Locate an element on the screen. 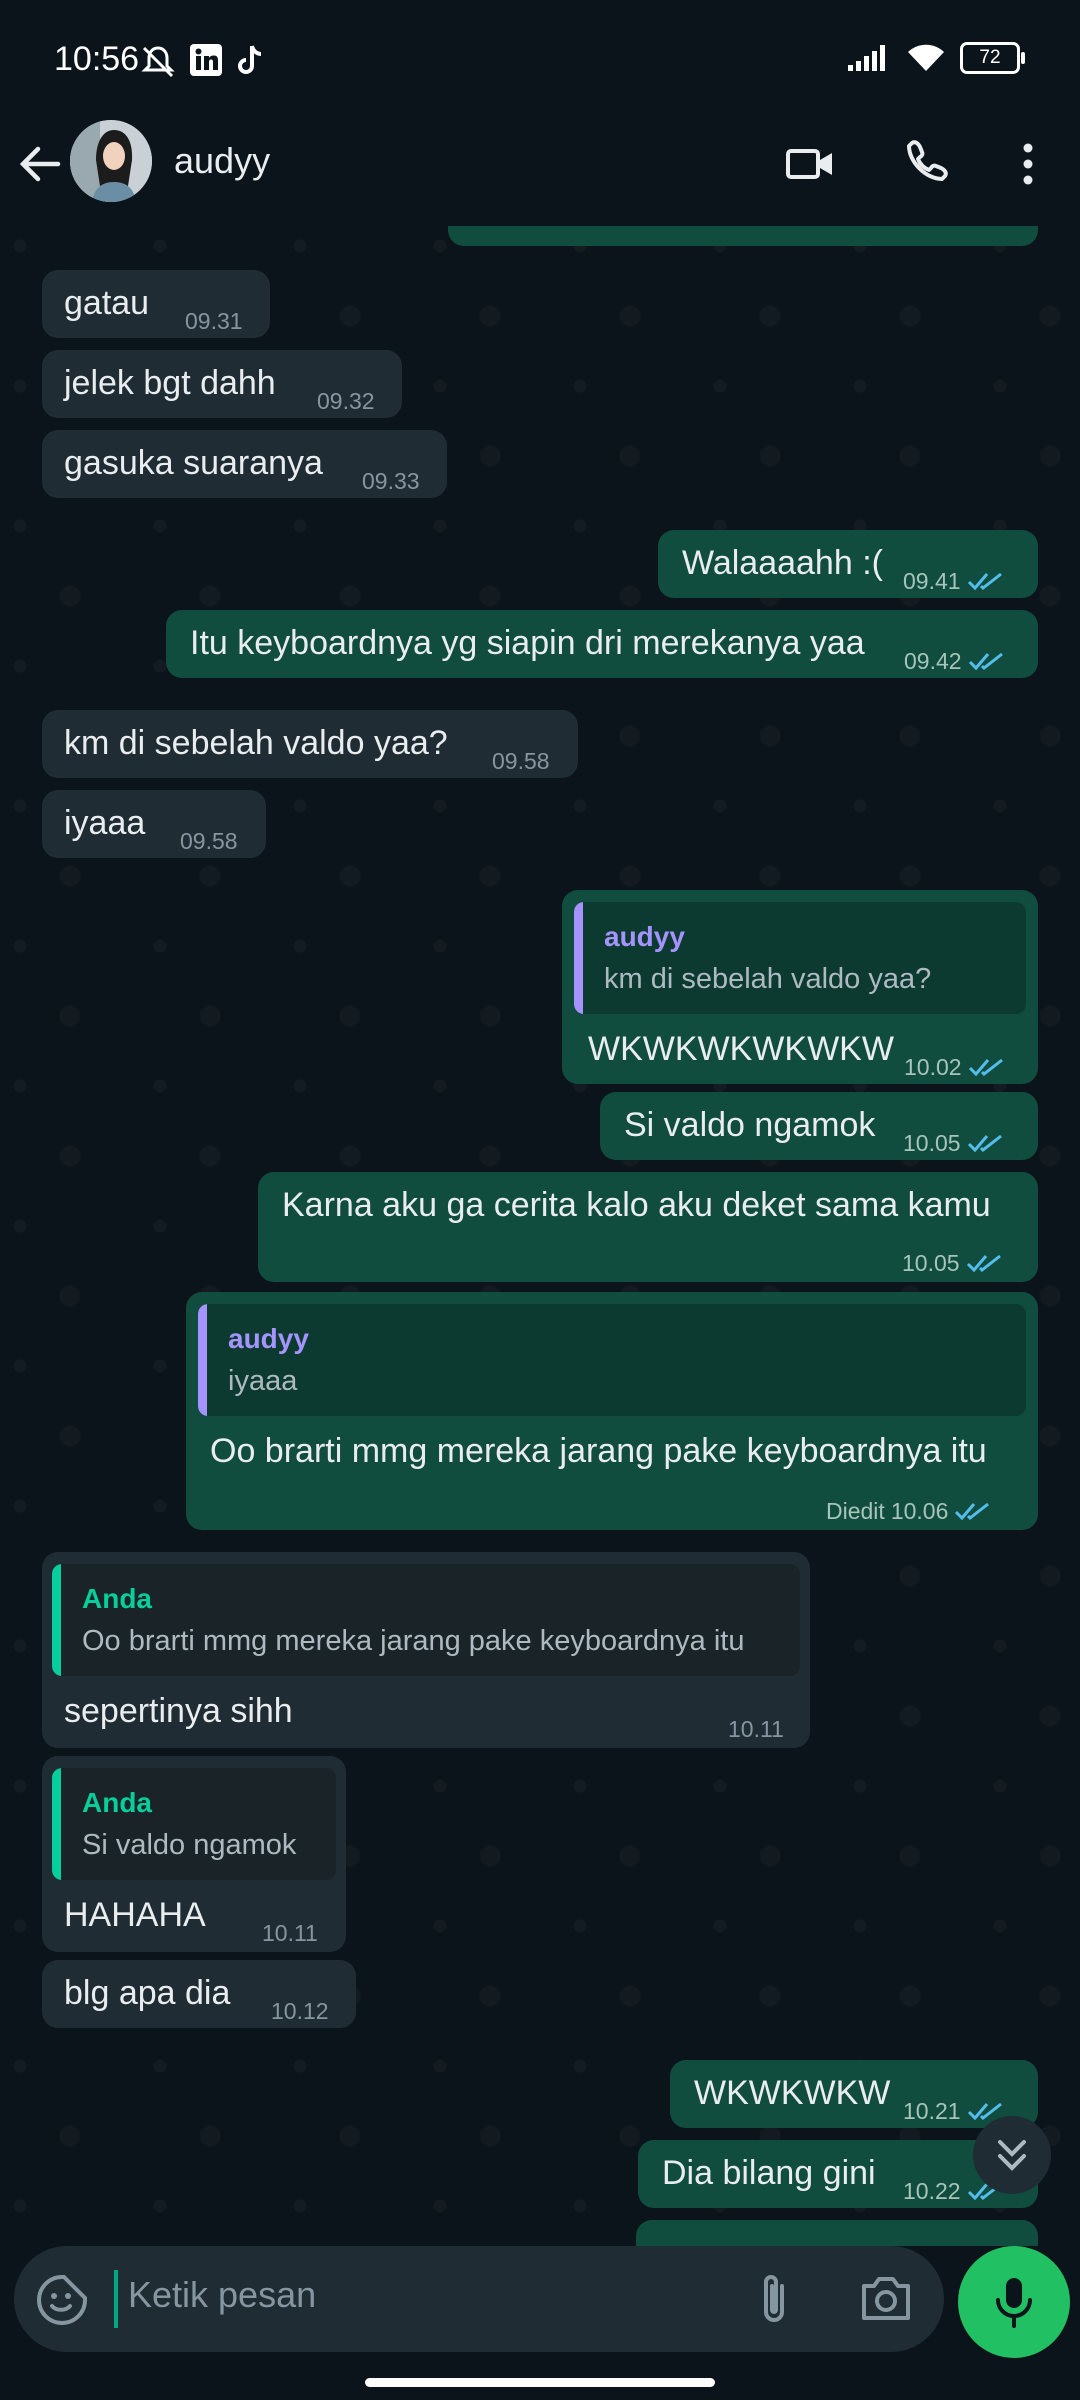  avatar-photo-icon is located at coordinates (111, 161).